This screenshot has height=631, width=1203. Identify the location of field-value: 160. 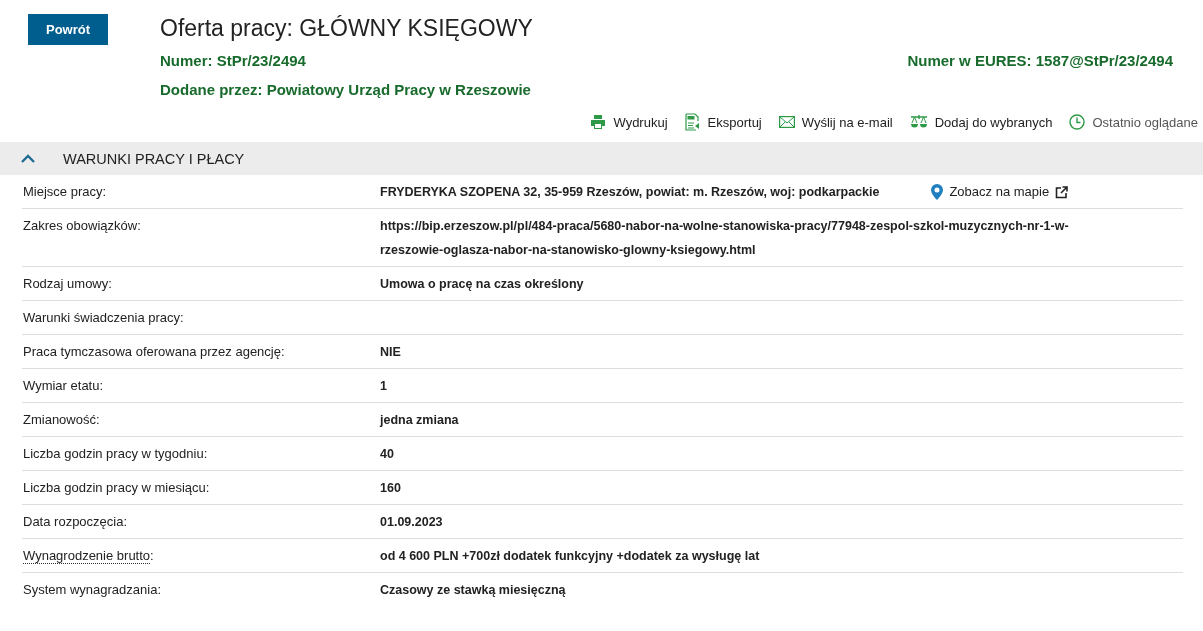
(390, 488).